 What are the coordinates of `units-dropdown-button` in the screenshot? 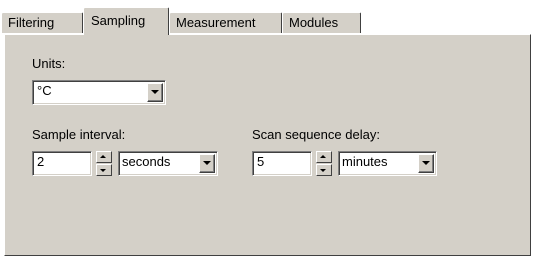 It's located at (155, 92).